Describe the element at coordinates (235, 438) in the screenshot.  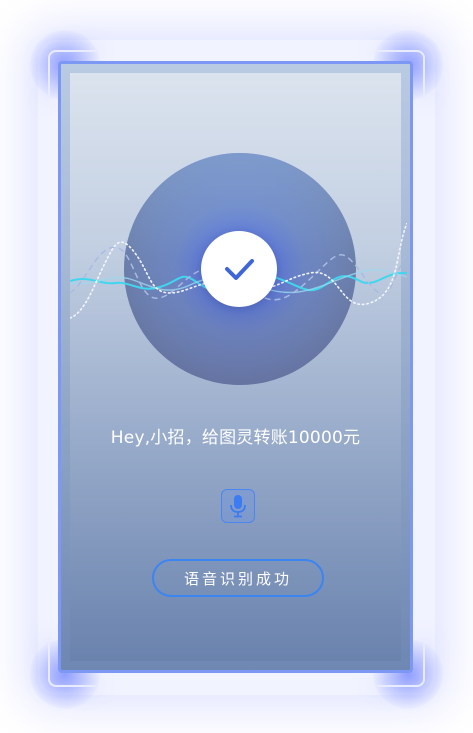
I see `recognized-text: Hey,小招，给图灵转账10000元` at that location.